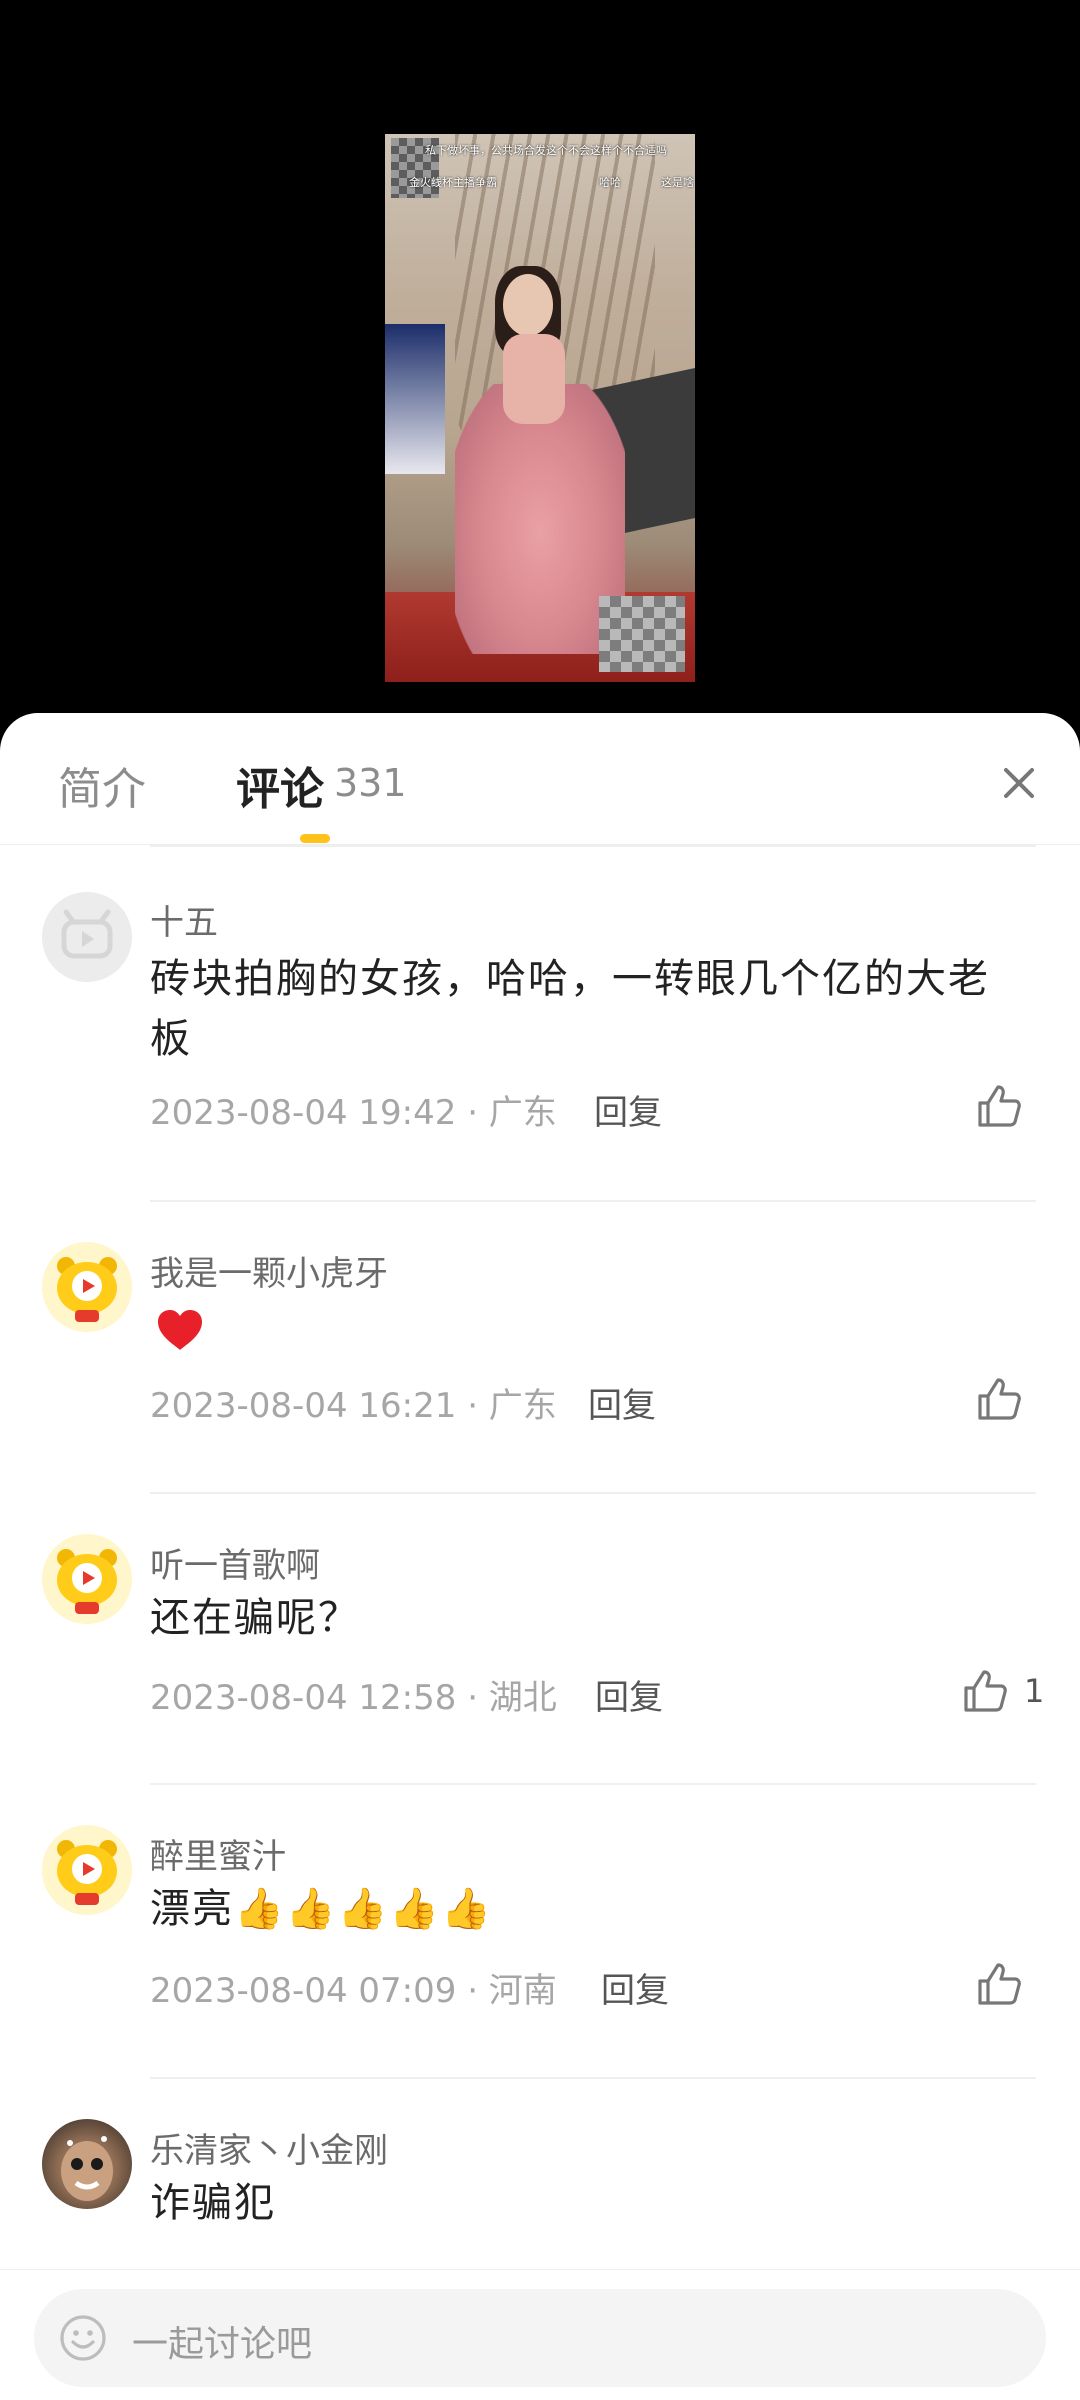 This screenshot has height=2400, width=1080. Describe the element at coordinates (546, 150) in the screenshot. I see `video-caption-1: 私下做坏事，公共场合发这个不会这样个不合适吗` at that location.